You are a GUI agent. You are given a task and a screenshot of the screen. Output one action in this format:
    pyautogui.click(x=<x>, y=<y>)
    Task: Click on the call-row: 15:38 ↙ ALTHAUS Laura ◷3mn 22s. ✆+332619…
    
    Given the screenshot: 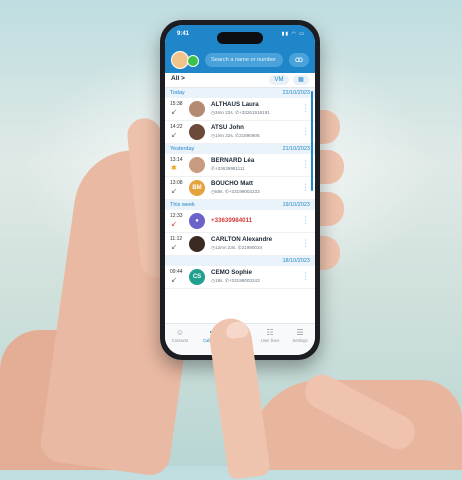 What is the action you would take?
    pyautogui.click(x=240, y=109)
    